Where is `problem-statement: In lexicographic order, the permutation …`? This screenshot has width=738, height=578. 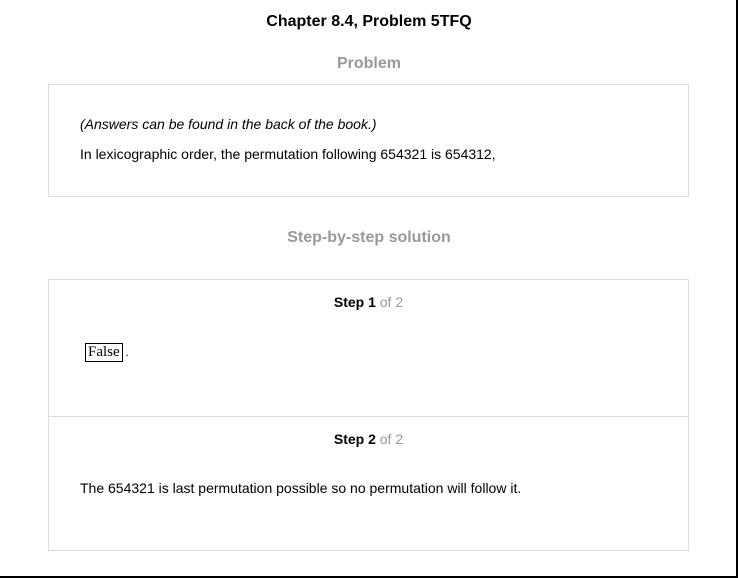 problem-statement: In lexicographic order, the permutation … is located at coordinates (288, 154).